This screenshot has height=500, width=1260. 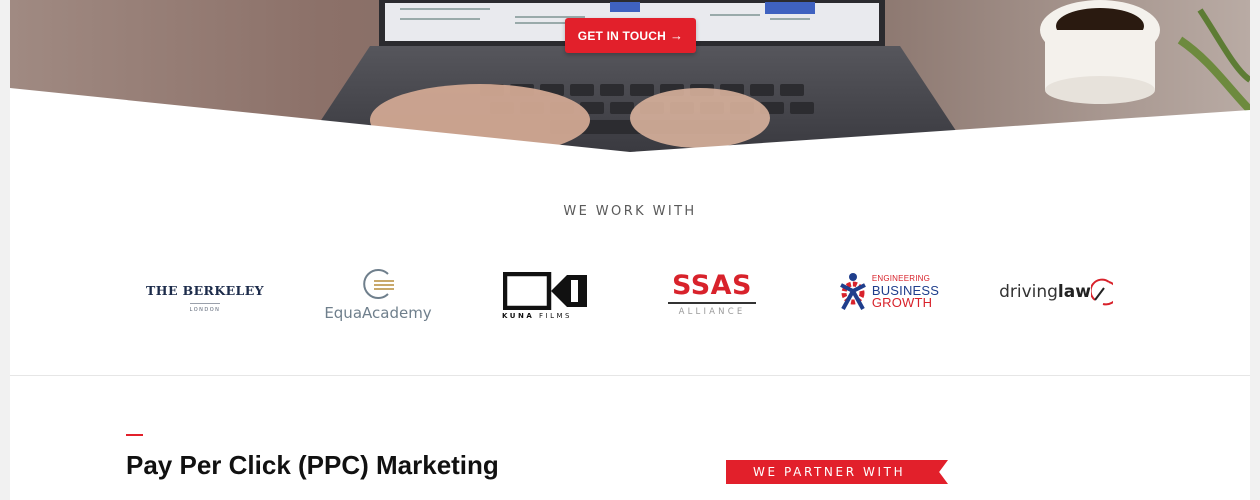 I want to click on logo-driving-part1: driving, so click(x=1028, y=292).